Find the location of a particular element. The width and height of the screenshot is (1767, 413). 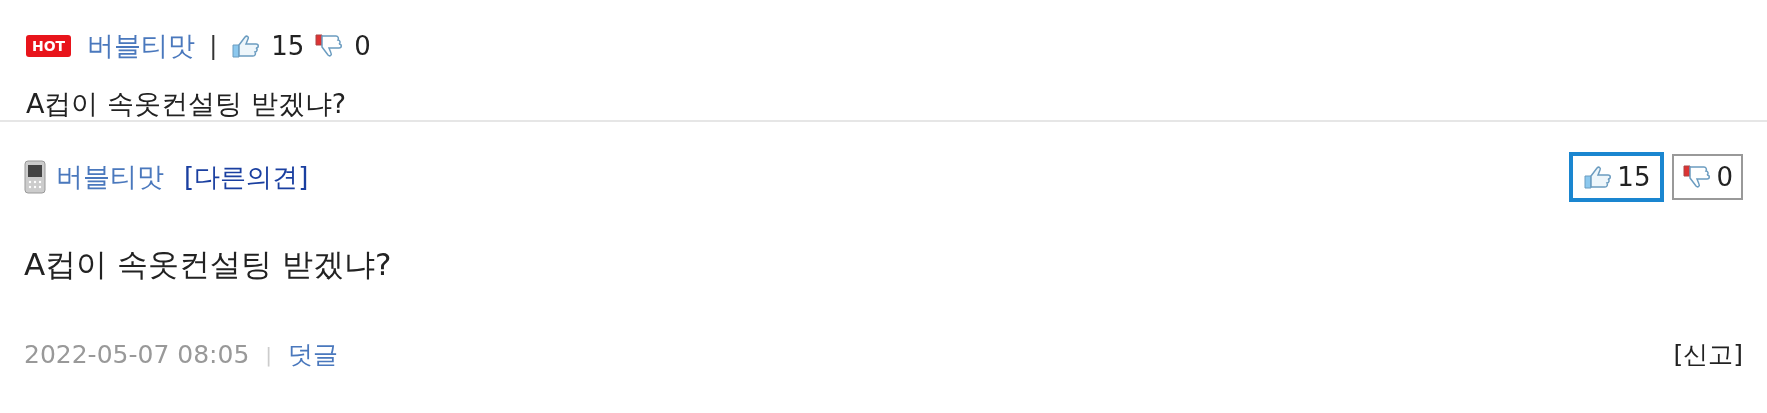

opinion-tag: [다른의견] is located at coordinates (246, 177).